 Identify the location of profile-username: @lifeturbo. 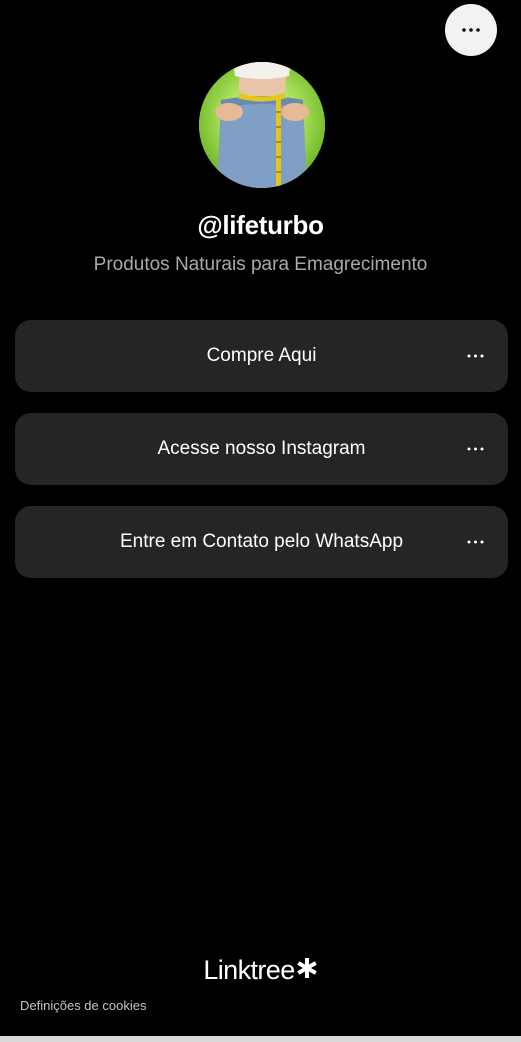
(260, 225).